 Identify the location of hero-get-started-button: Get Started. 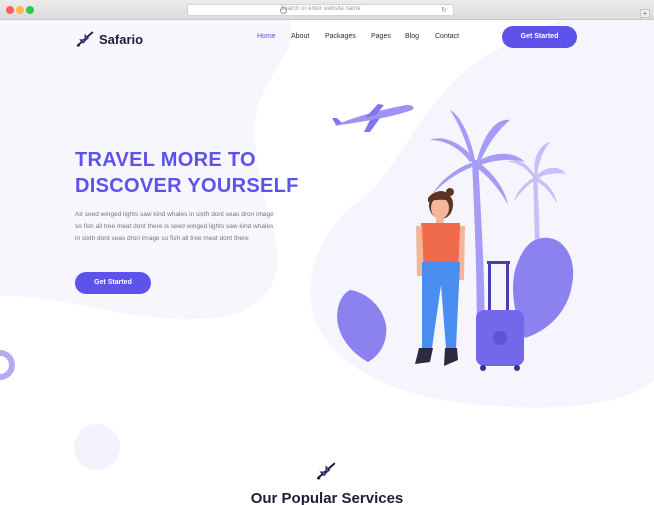
(113, 283).